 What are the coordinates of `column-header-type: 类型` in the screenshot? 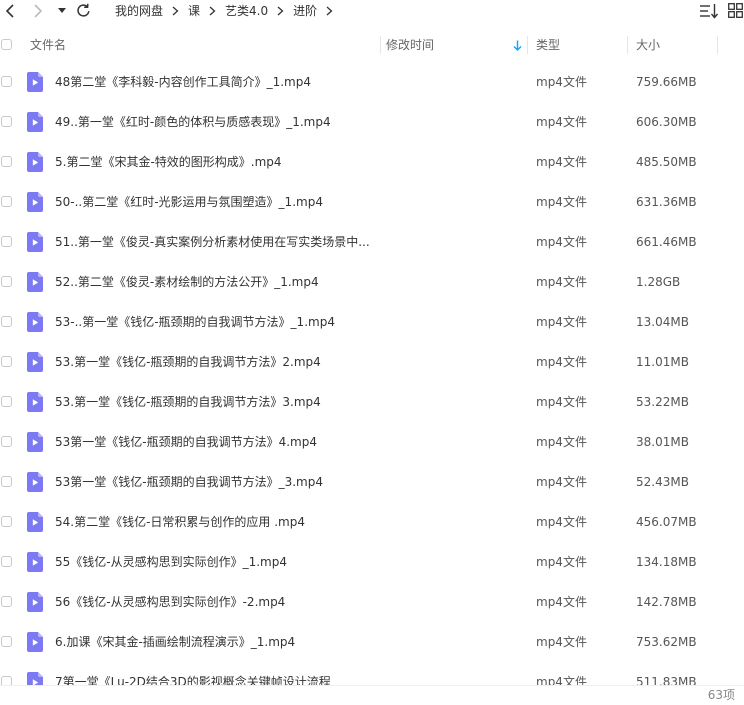 It's located at (548, 45).